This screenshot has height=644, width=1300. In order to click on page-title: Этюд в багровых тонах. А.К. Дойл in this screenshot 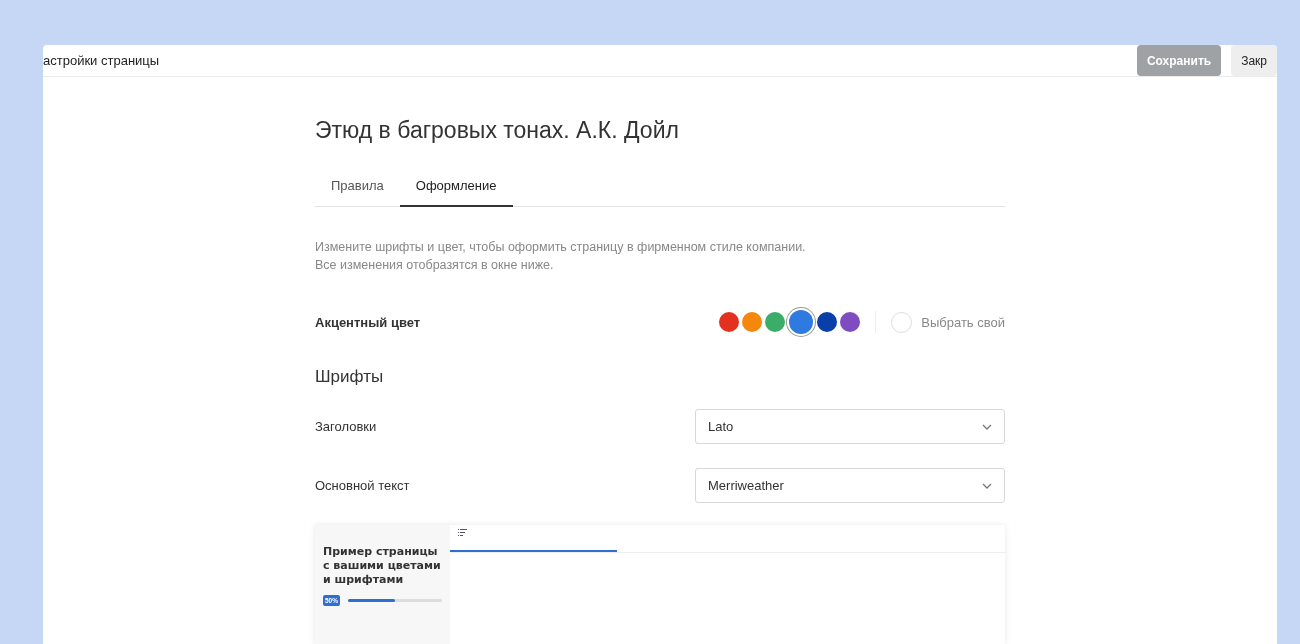, I will do `click(497, 130)`.